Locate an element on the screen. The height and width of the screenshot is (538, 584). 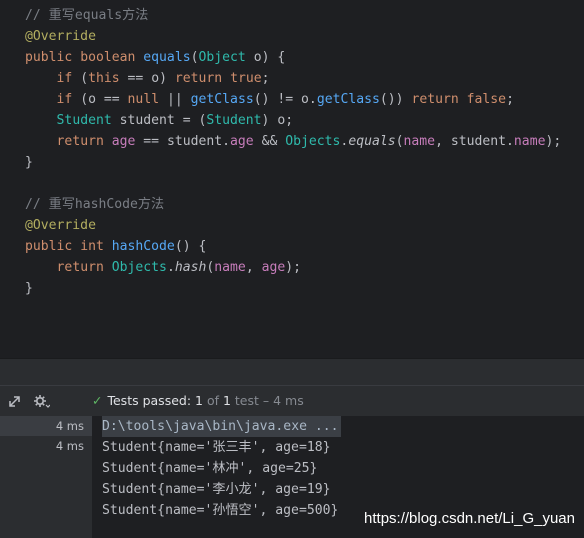
test-status: ✓ Tests passed: 1 of 1 test – 4 ms is located at coordinates (198, 400).